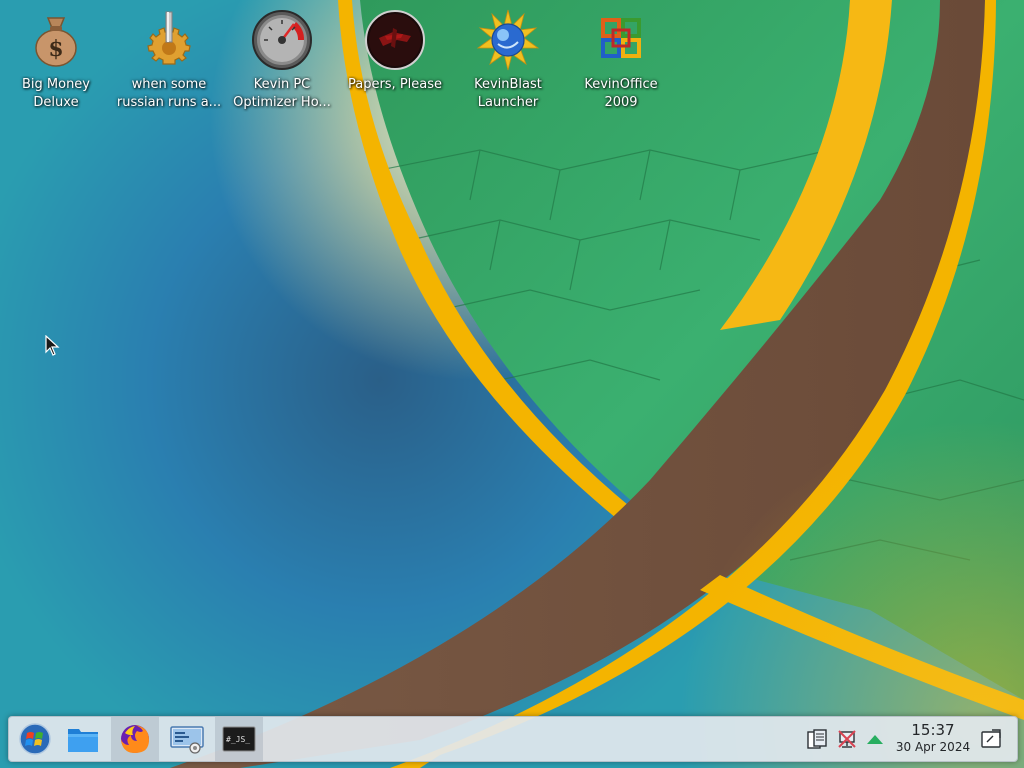  Describe the element at coordinates (933, 730) in the screenshot. I see `clock-time: 15:37` at that location.